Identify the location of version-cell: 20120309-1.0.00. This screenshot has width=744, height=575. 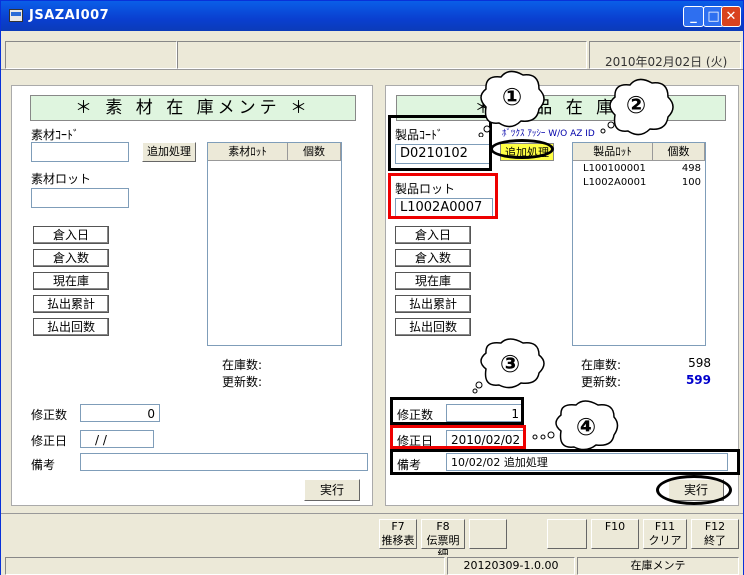
(511, 566).